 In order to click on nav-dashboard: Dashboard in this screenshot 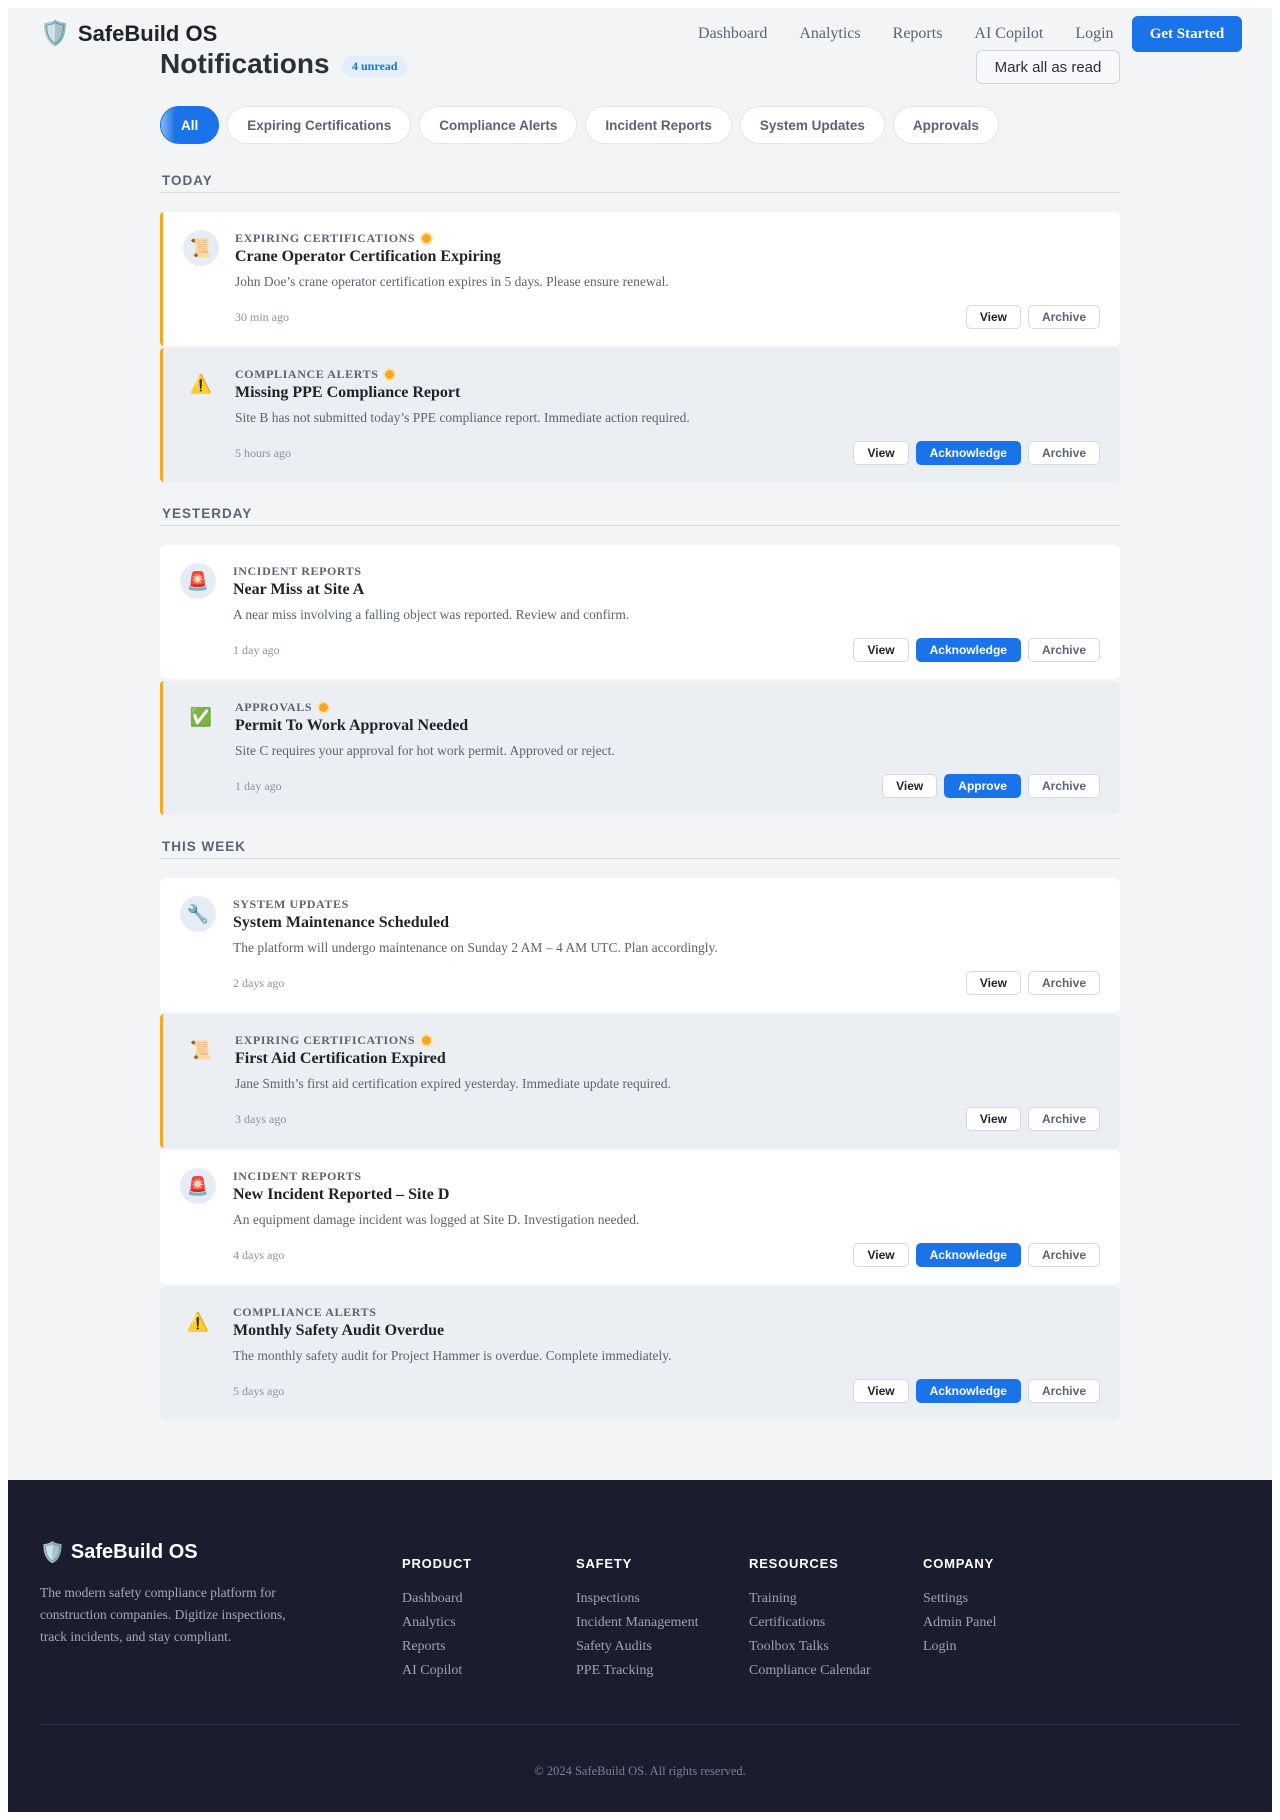, I will do `click(732, 34)`.